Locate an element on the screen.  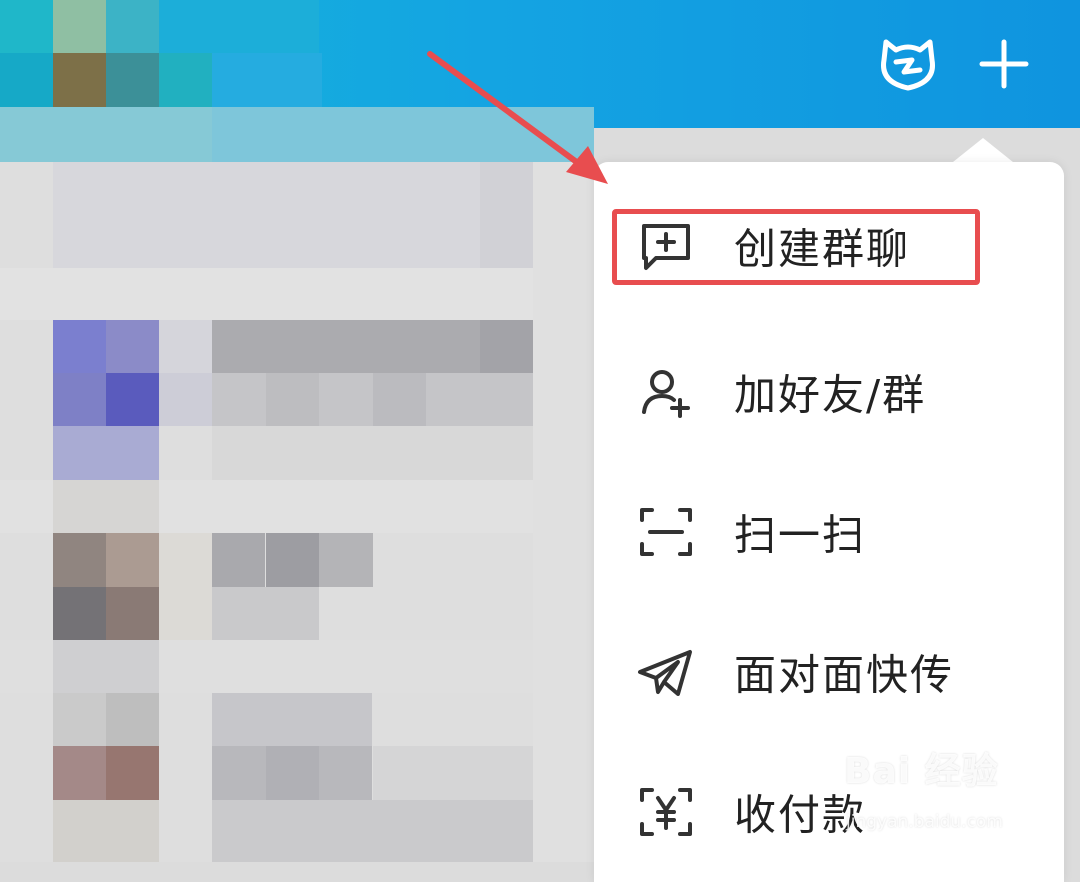
menu-item-face-to-face: 面对面快传 is located at coordinates (829, 672).